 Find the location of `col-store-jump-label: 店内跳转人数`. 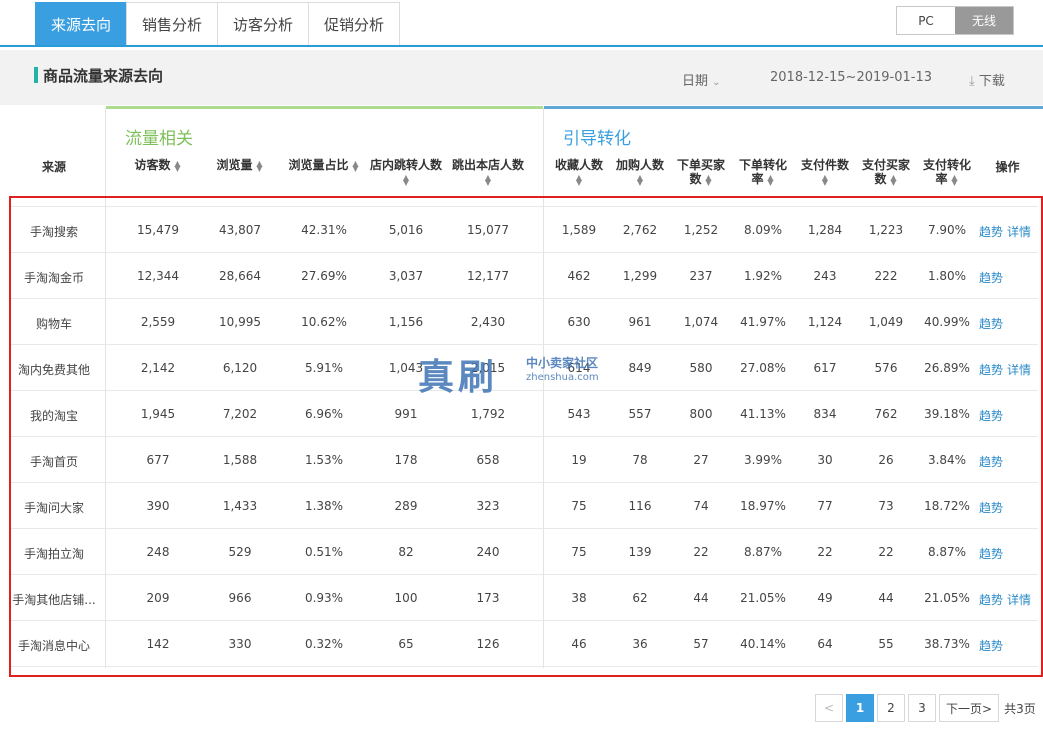

col-store-jump-label: 店内跳转人数 is located at coordinates (405, 165).